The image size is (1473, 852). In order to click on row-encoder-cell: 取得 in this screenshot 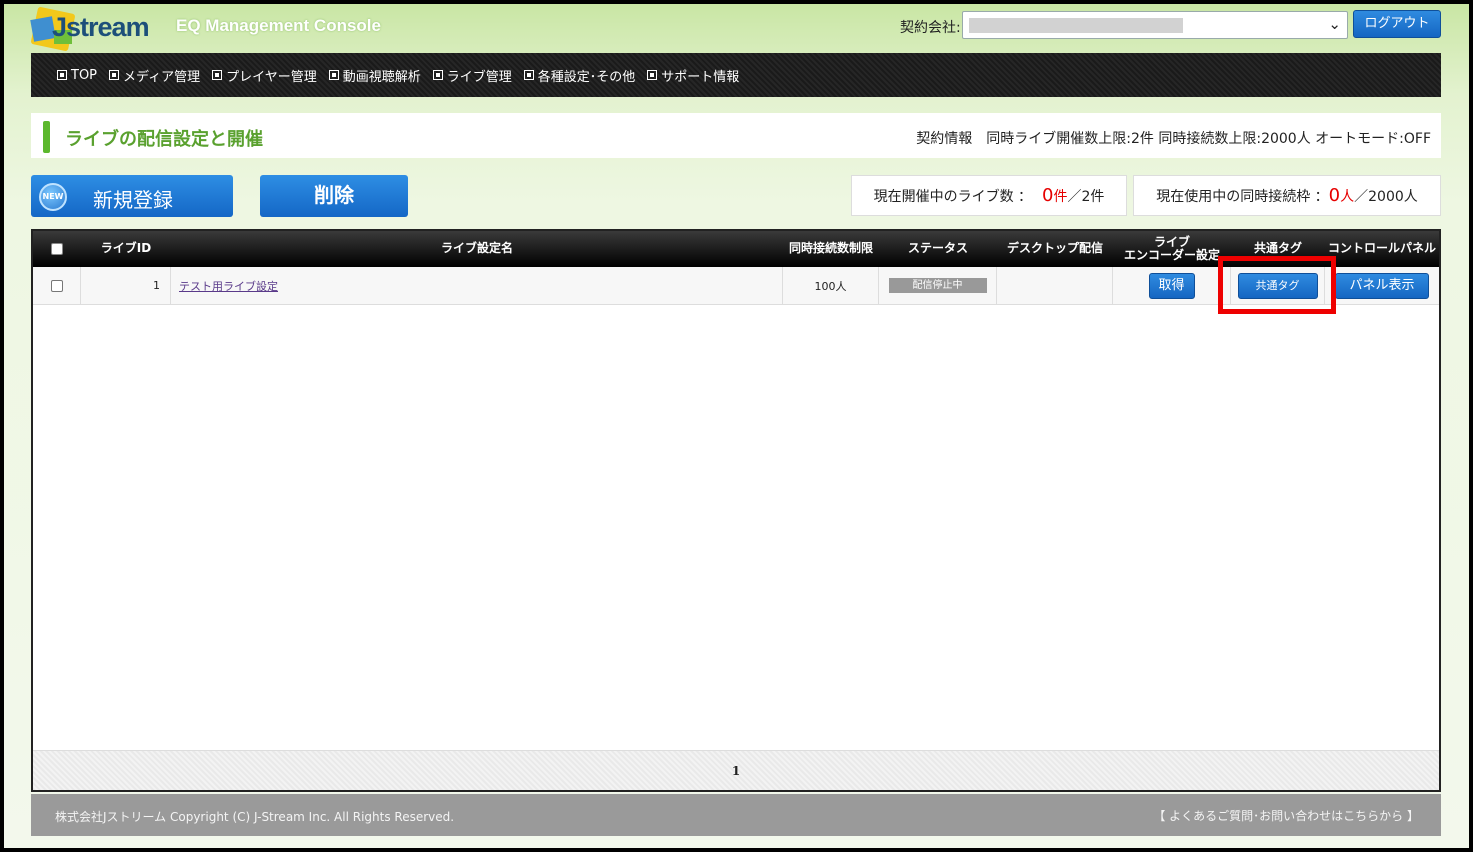, I will do `click(1172, 285)`.